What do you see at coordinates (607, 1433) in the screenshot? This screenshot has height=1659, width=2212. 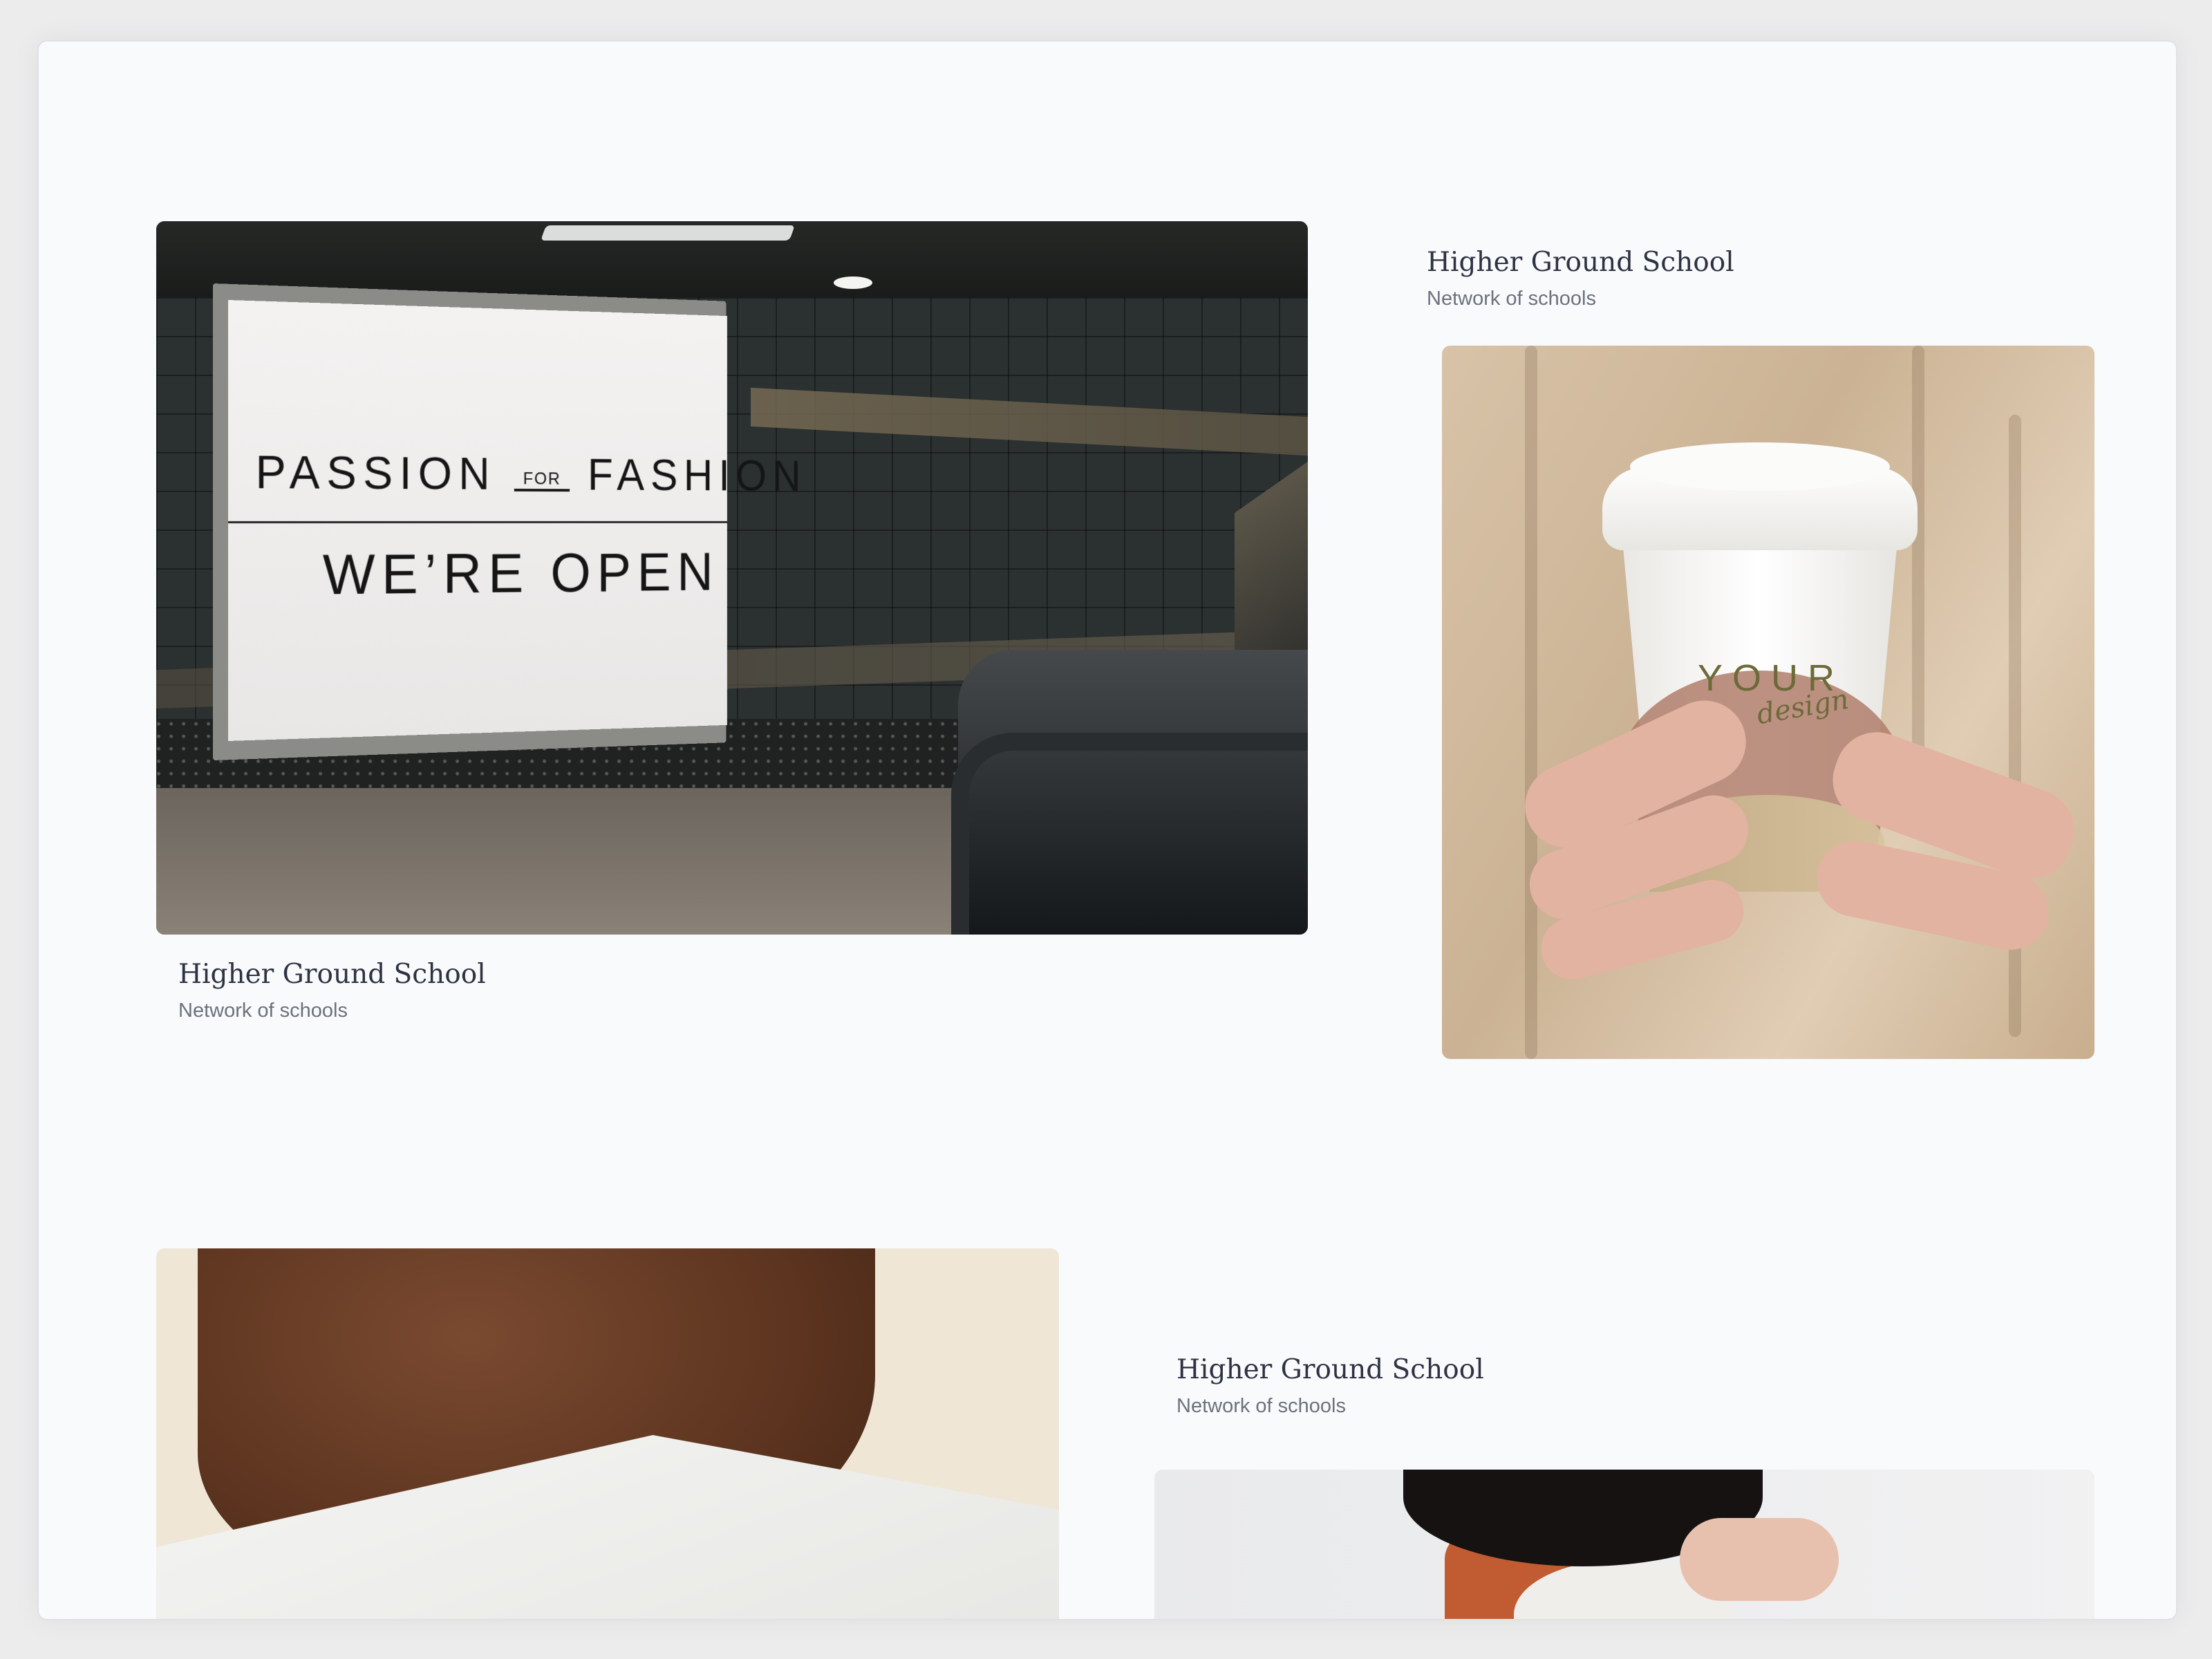 I see `project-image-tshirt` at bounding box center [607, 1433].